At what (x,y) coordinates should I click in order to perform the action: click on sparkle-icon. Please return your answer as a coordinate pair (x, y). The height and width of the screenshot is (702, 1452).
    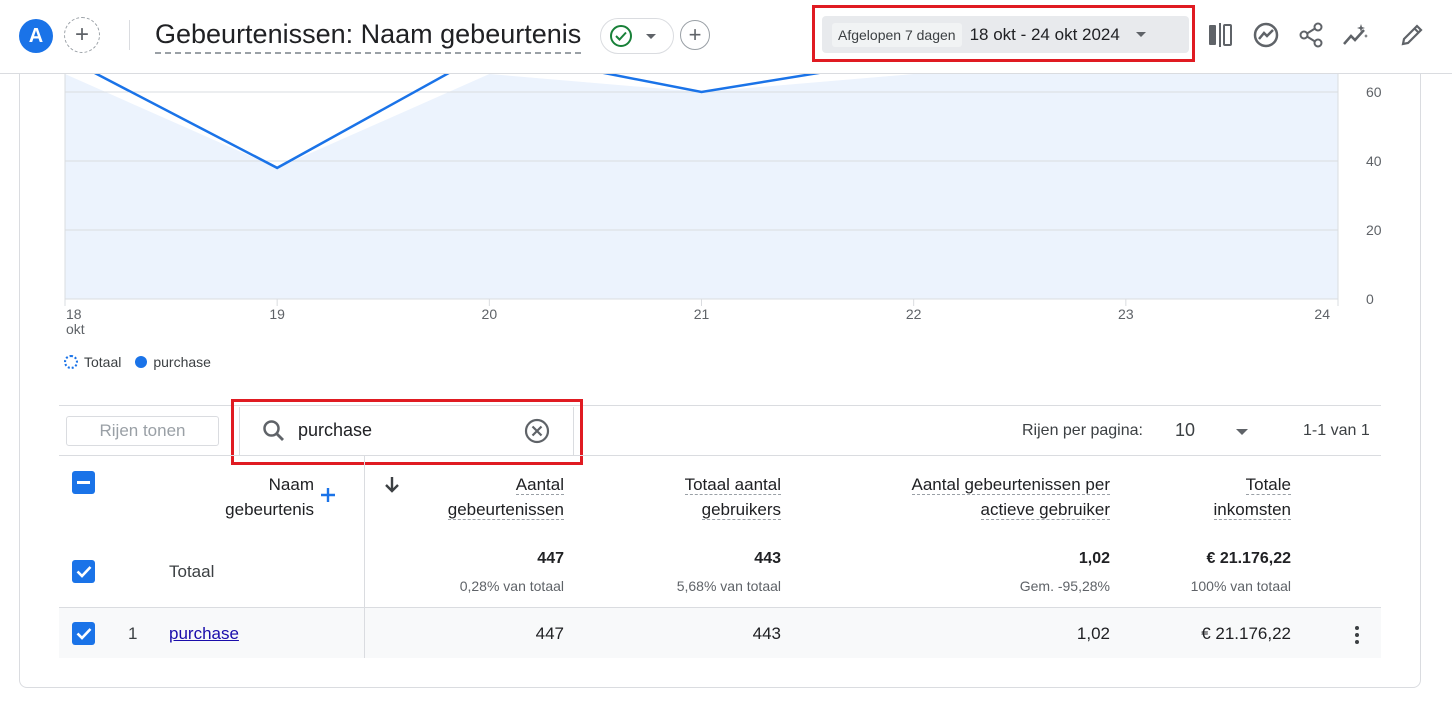
    Looking at the image, I should click on (1356, 35).